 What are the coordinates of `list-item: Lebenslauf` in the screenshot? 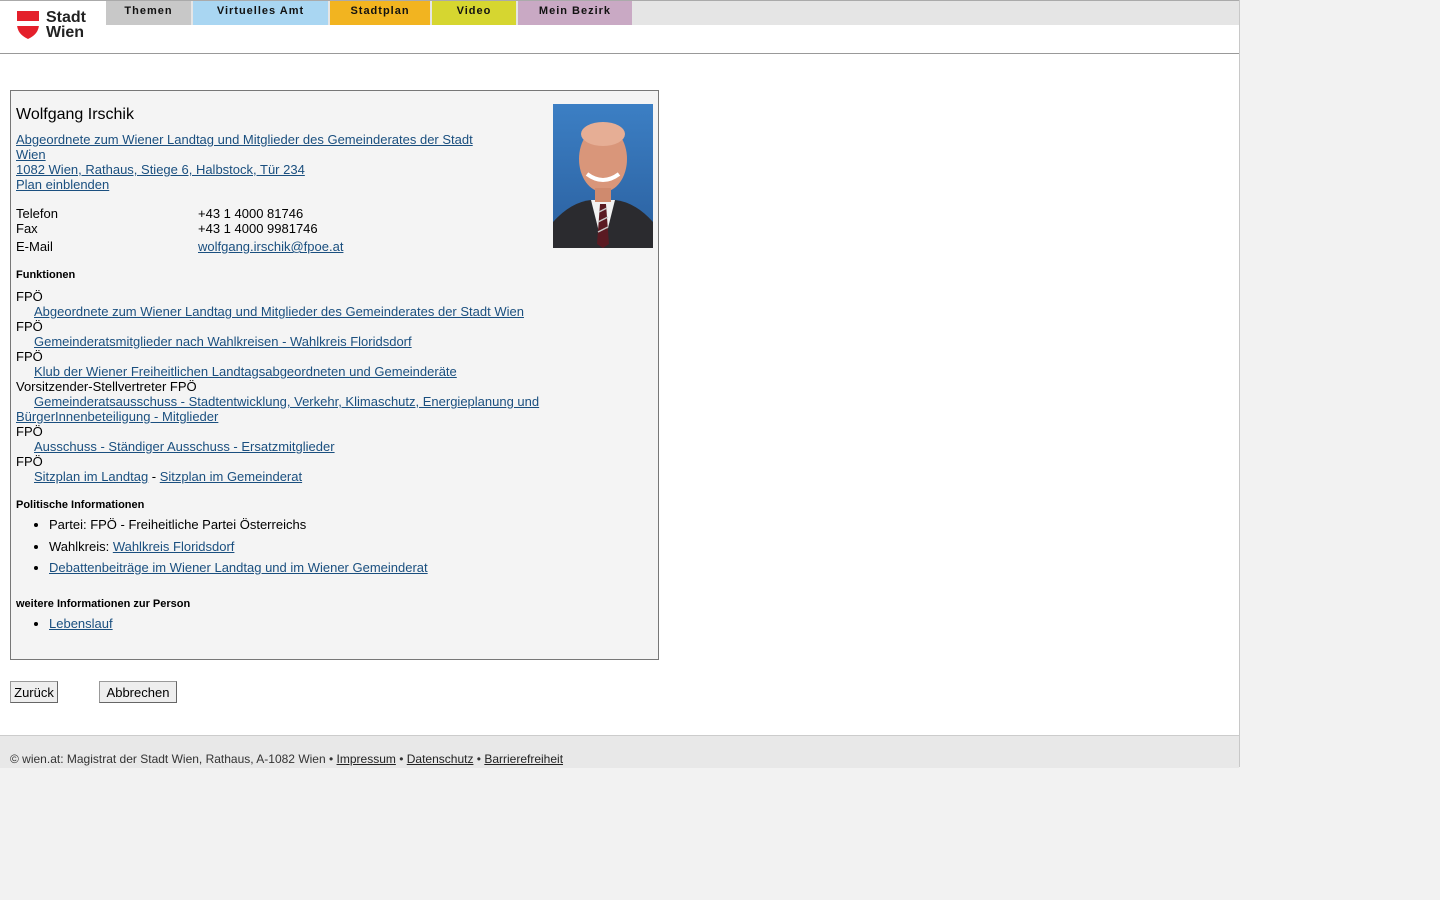 It's located at (81, 625).